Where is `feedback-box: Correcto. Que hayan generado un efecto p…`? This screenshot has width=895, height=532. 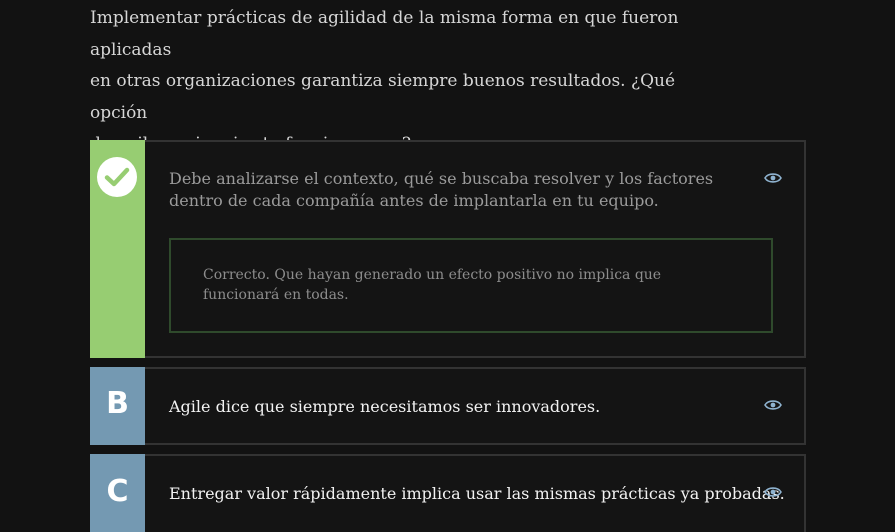
feedback-box: Correcto. Que hayan generado un efecto p… is located at coordinates (471, 285).